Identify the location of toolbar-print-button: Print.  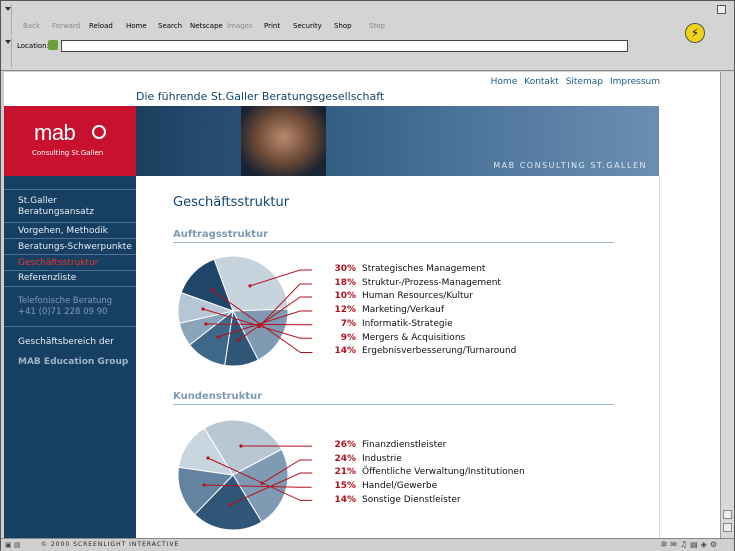
(272, 26).